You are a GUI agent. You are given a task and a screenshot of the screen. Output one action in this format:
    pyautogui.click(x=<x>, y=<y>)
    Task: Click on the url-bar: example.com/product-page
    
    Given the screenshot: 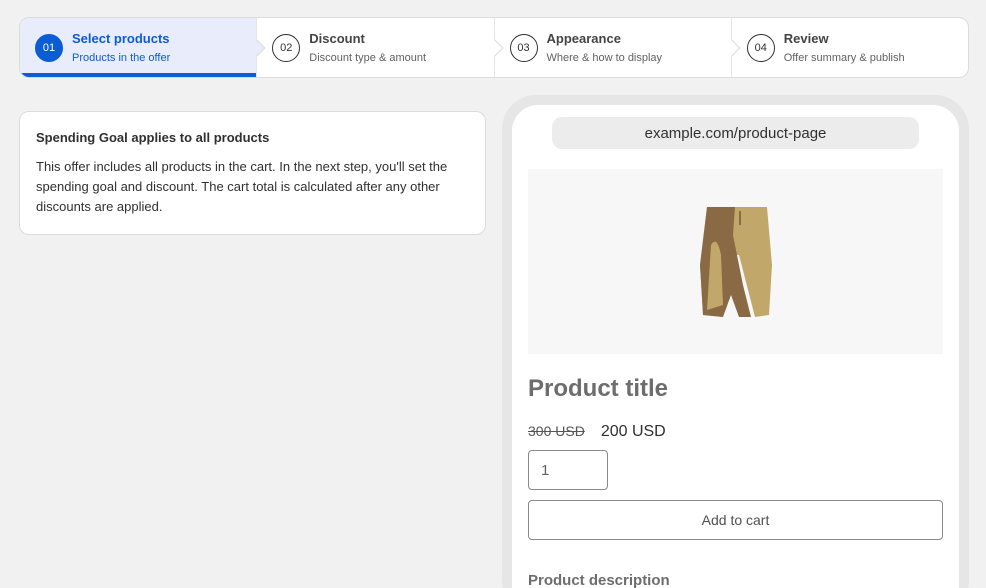 What is the action you would take?
    pyautogui.click(x=735, y=133)
    